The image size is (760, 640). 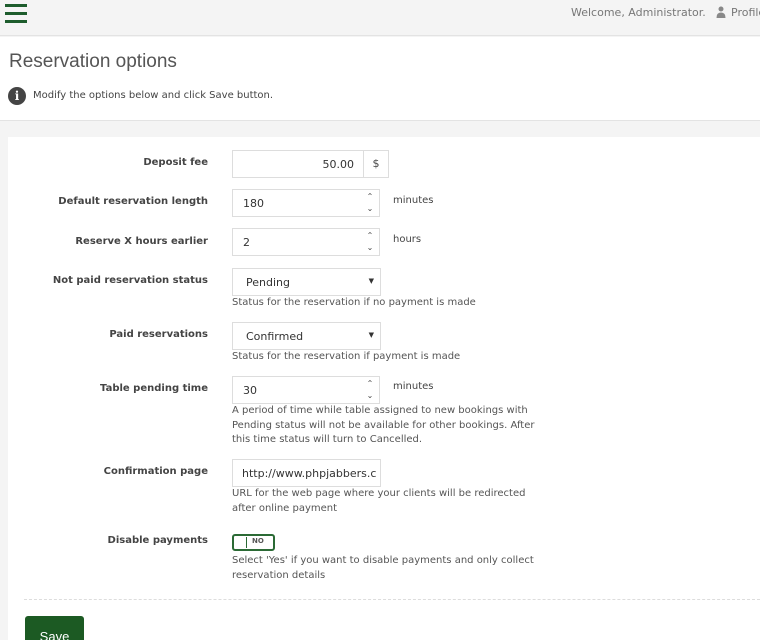 I want to click on reserve-earlier-unit: hours, so click(x=407, y=239).